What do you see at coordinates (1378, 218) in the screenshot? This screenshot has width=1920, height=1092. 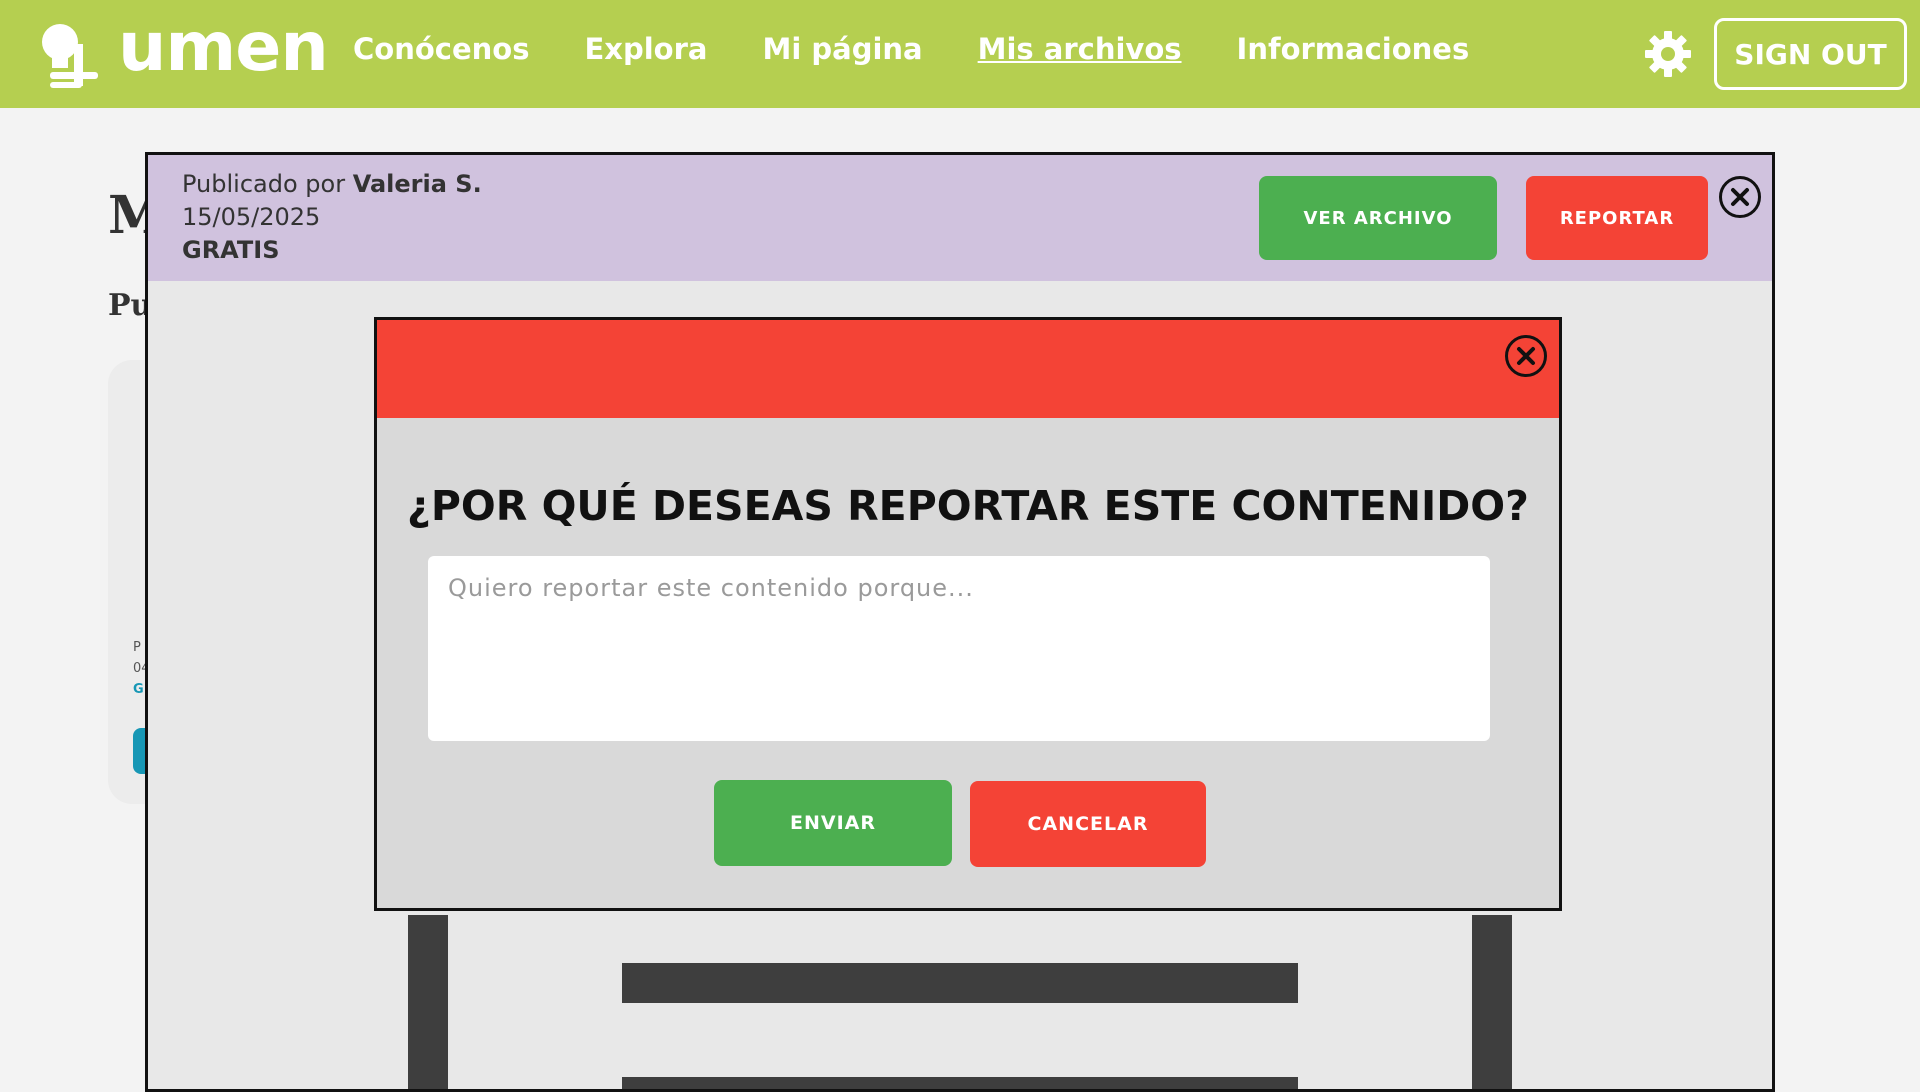 I see `view-file-button: VER ARCHIVO` at bounding box center [1378, 218].